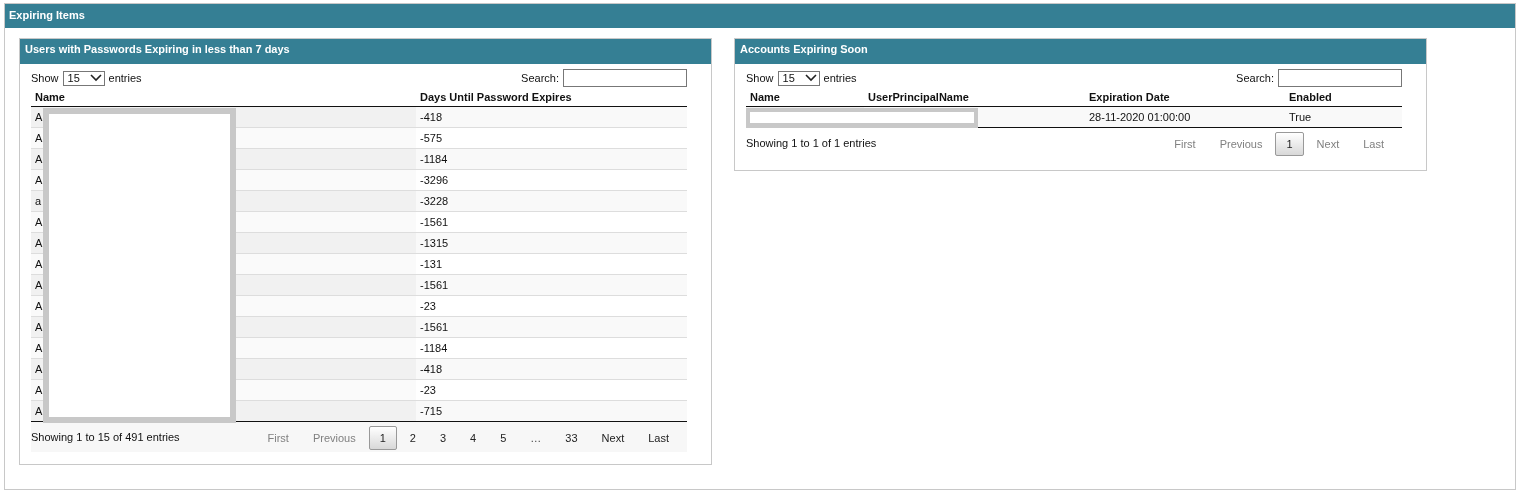 This screenshot has width=1518, height=493. Describe the element at coordinates (105, 436) in the screenshot. I see `table-info: Showing 1 to 15 of 491 entries` at that location.